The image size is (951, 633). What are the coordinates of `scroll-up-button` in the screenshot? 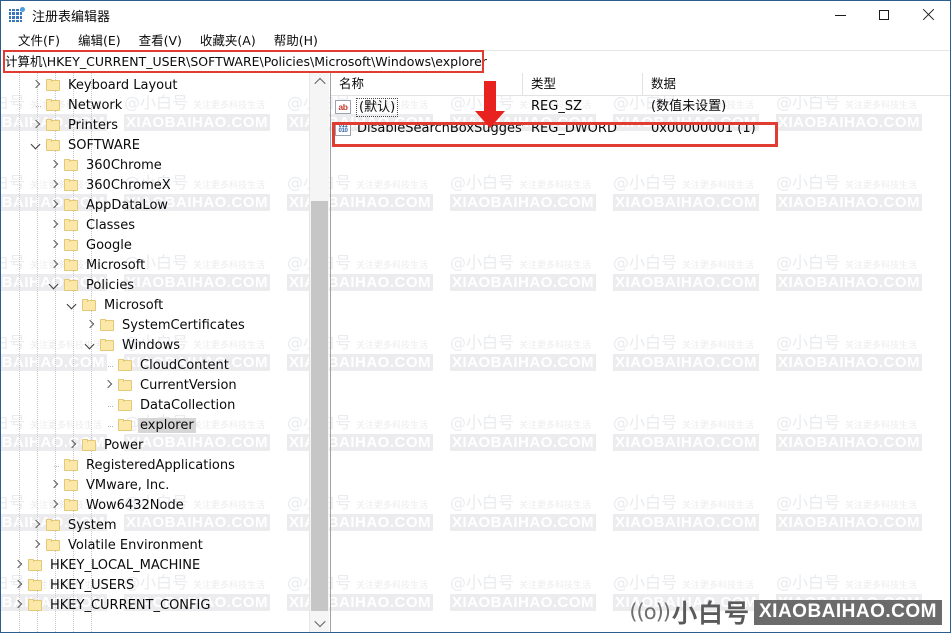 It's located at (319, 82).